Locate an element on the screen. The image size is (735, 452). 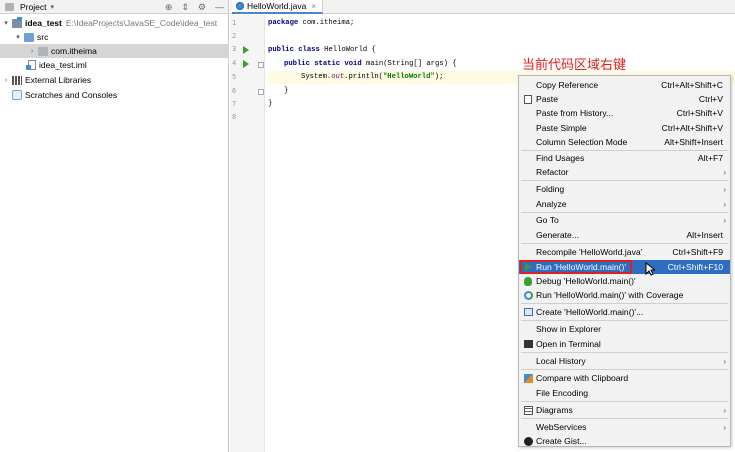
iml-file-icon is located at coordinates (31, 65).